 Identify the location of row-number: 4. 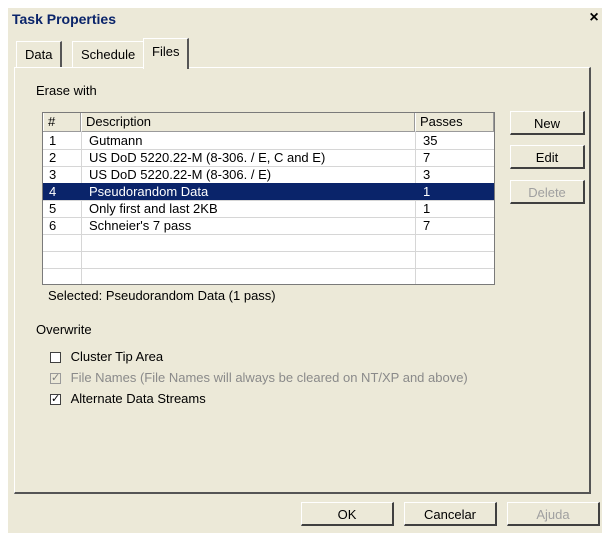
(53, 191).